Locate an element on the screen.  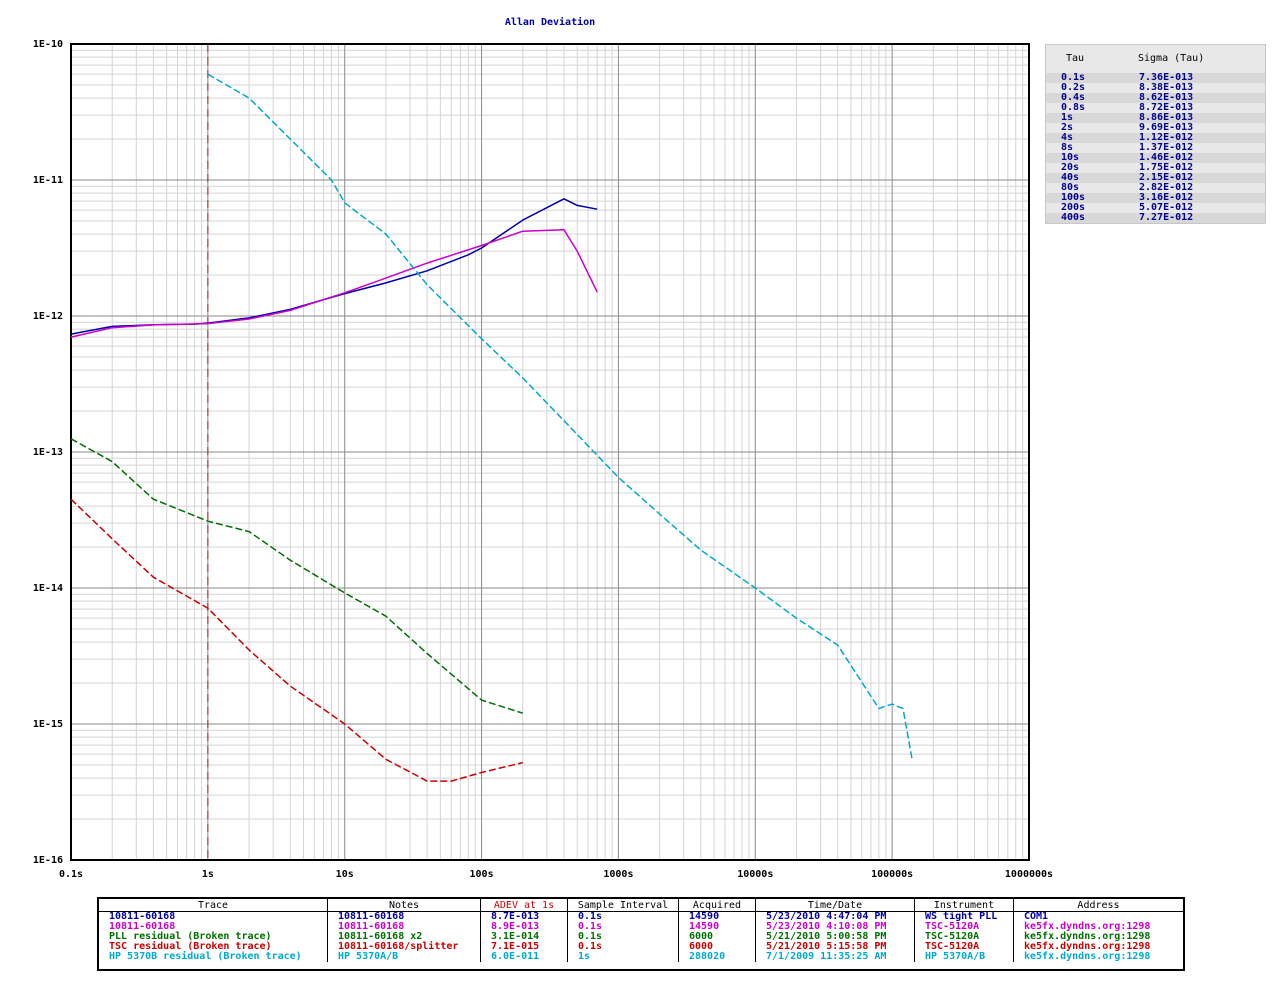
y-tick-label: 1E-10 is located at coordinates (48, 44).